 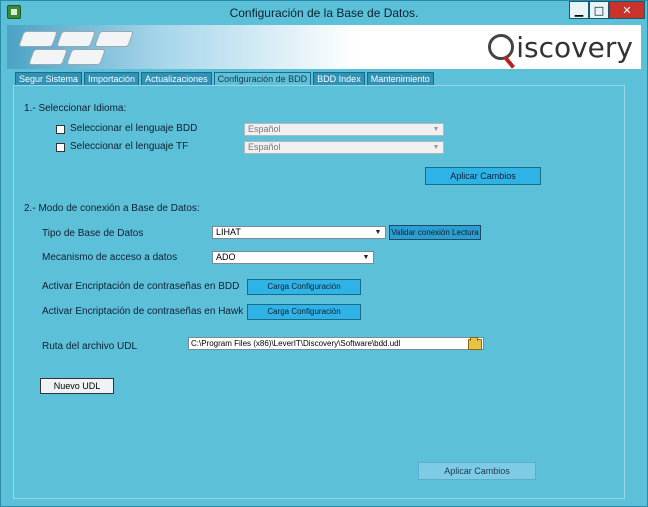 I want to click on brand-name: iscovery, so click(x=574, y=47).